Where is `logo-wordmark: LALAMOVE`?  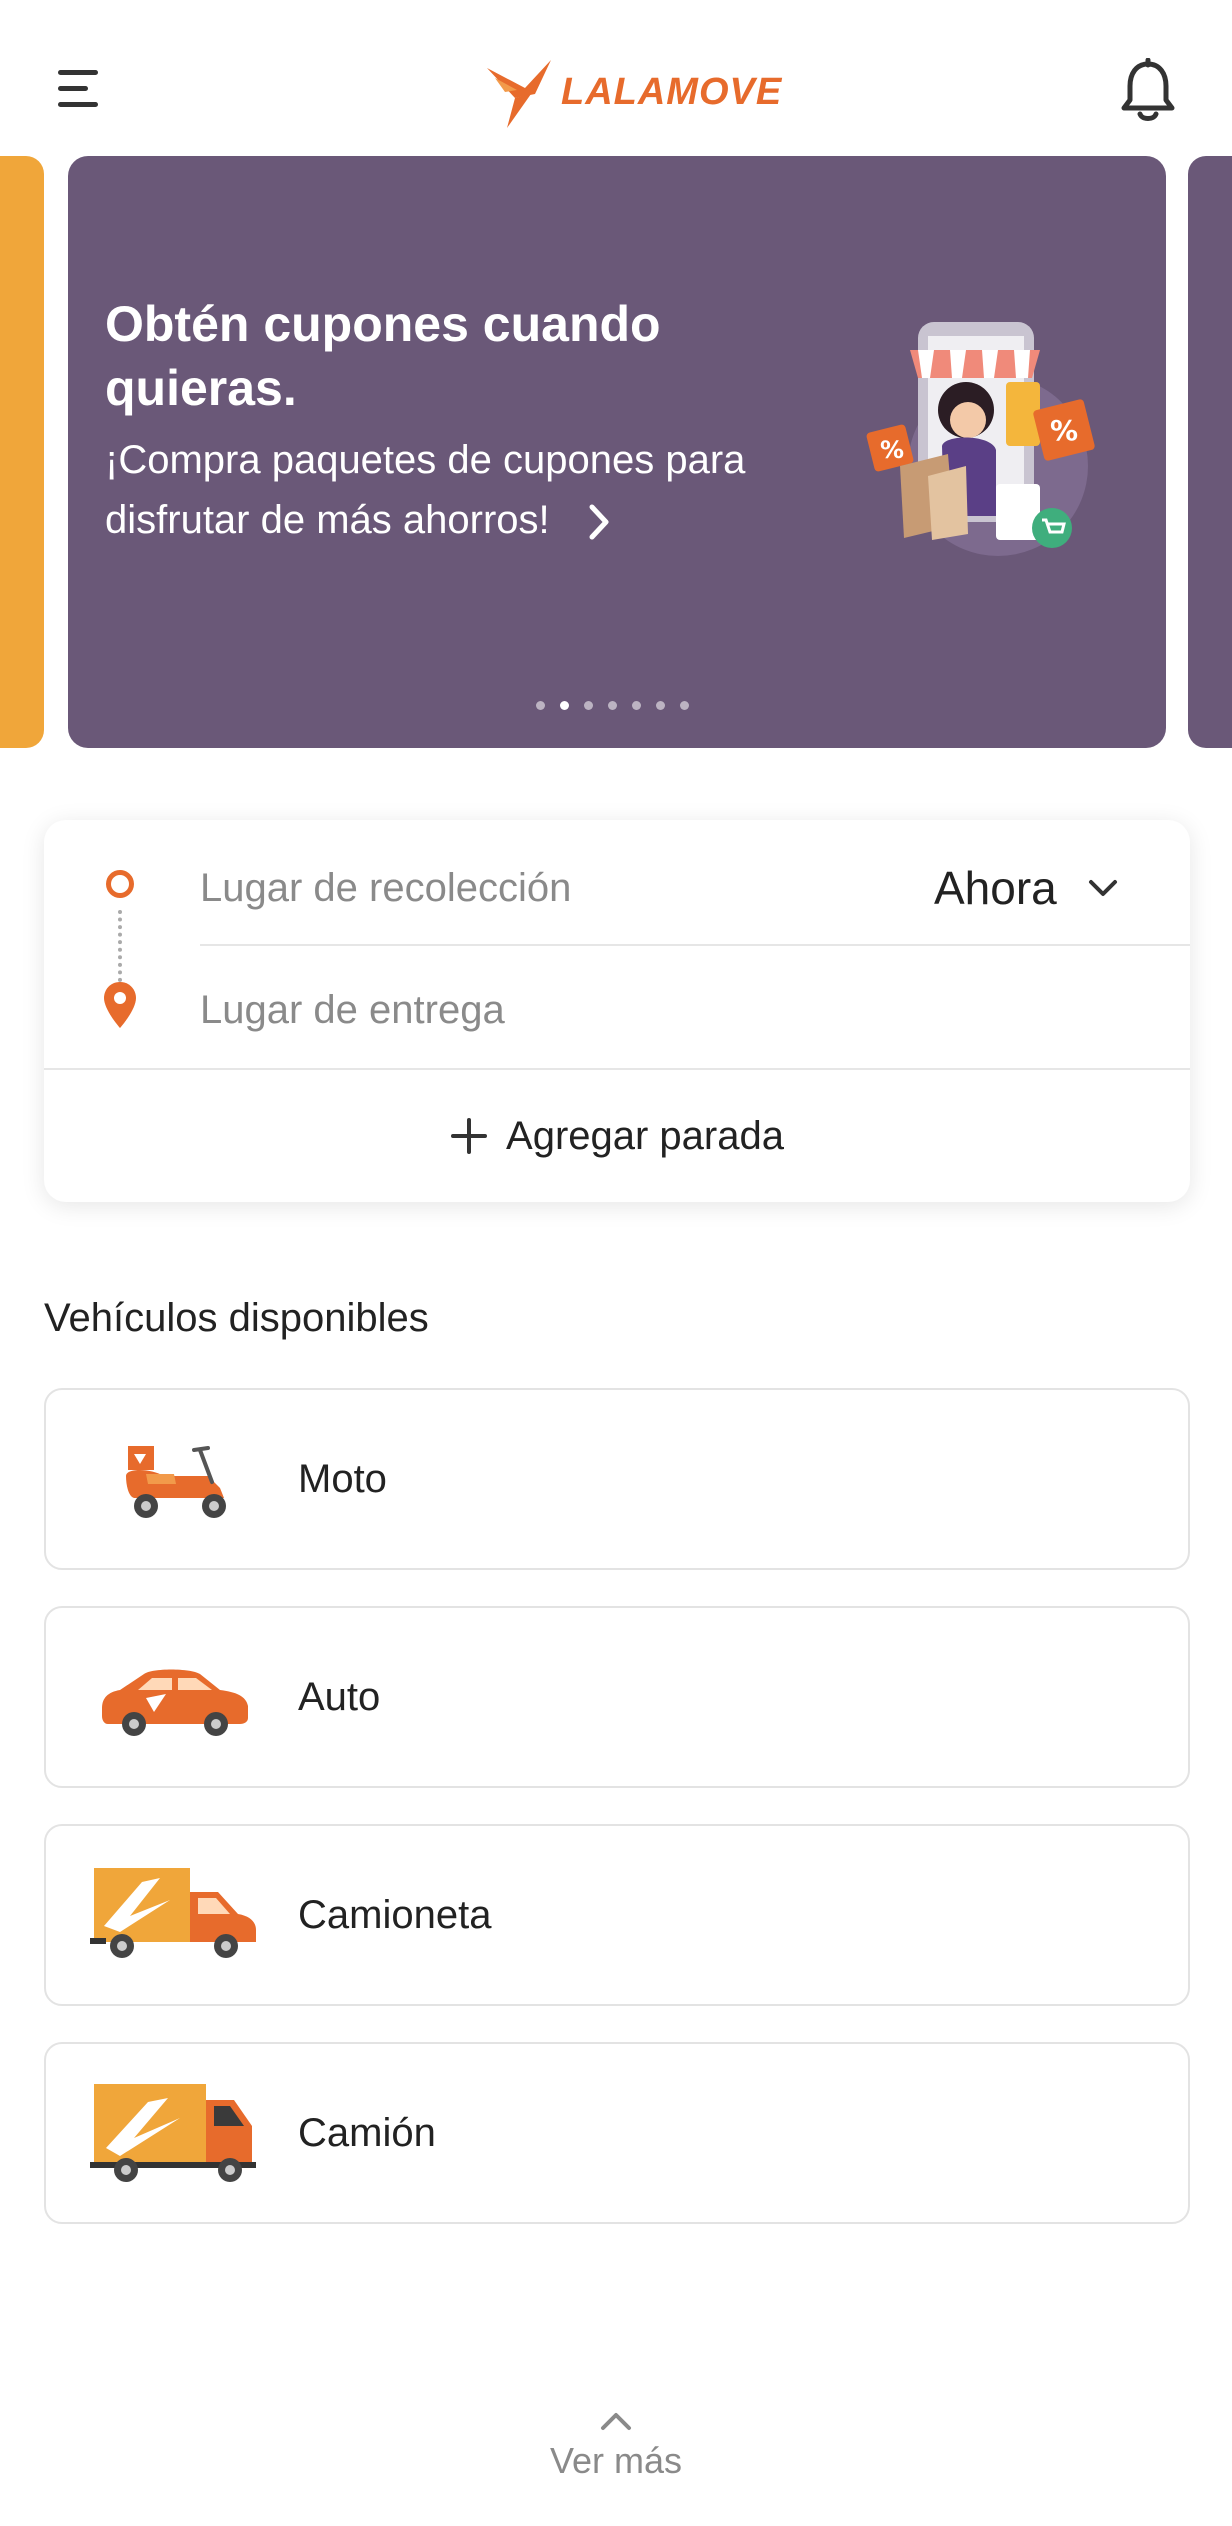
logo-wordmark: LALAMOVE is located at coordinates (672, 91).